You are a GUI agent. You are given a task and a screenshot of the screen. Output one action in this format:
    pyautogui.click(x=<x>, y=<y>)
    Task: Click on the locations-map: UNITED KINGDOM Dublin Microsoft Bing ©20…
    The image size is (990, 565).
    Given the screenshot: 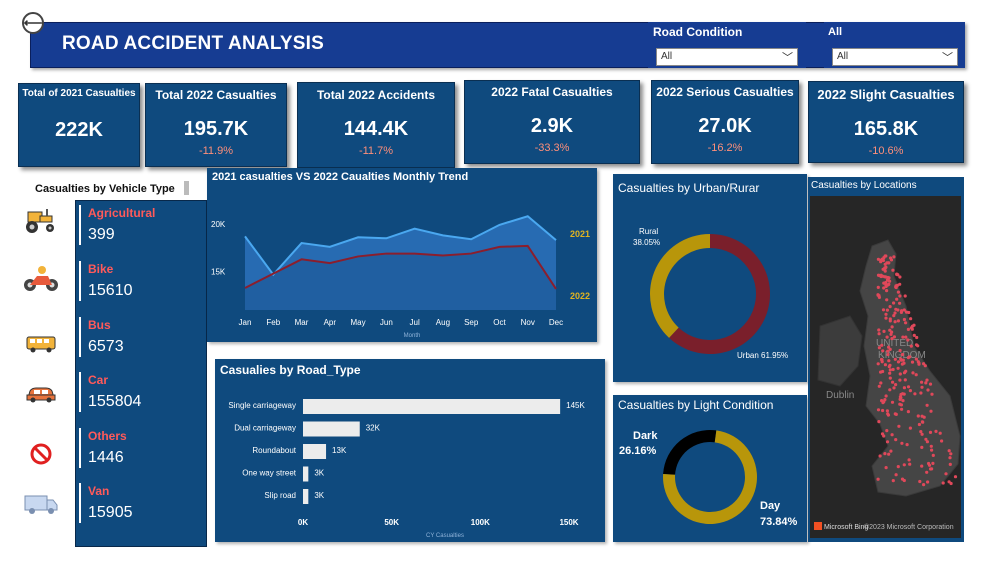 What is the action you would take?
    pyautogui.click(x=885, y=367)
    